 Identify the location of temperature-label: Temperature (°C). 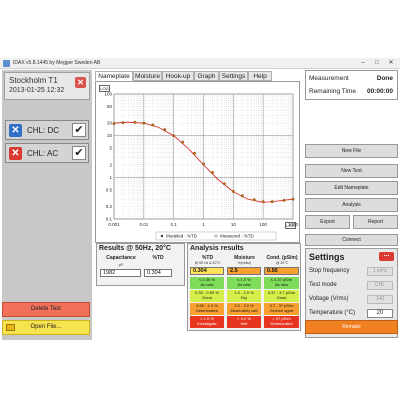
(332, 313).